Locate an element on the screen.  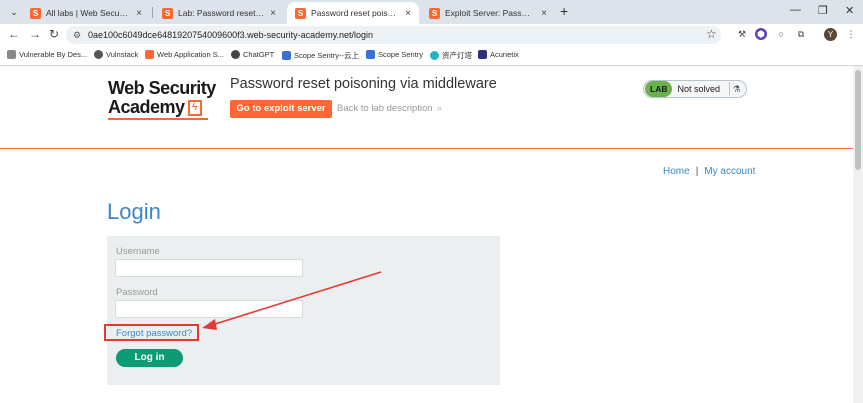
bookmark-item: ChatGPT is located at coordinates (252, 54).